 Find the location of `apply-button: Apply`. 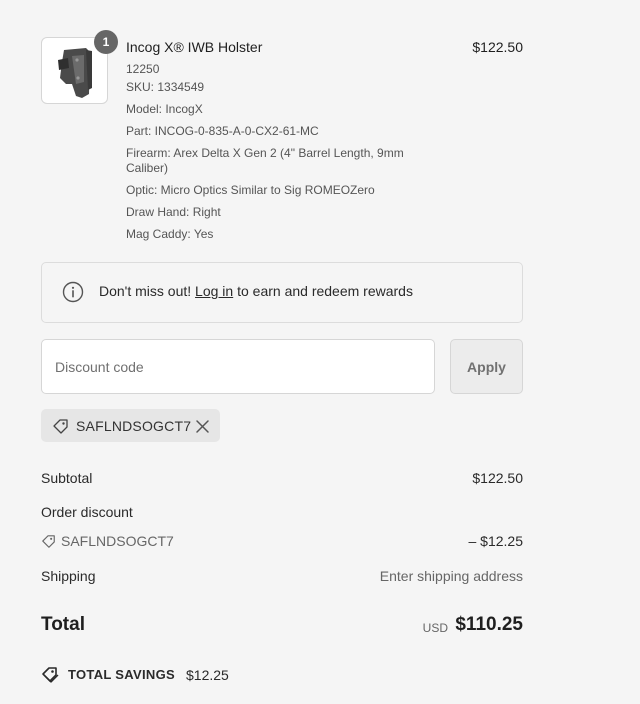

apply-button: Apply is located at coordinates (486, 366).